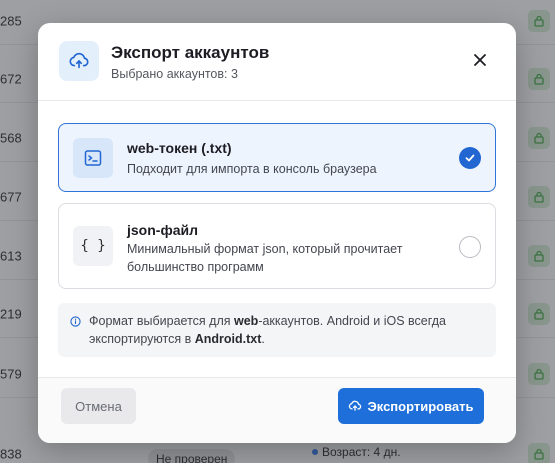  What do you see at coordinates (162, 230) in the screenshot?
I see `option-title: json-файл` at bounding box center [162, 230].